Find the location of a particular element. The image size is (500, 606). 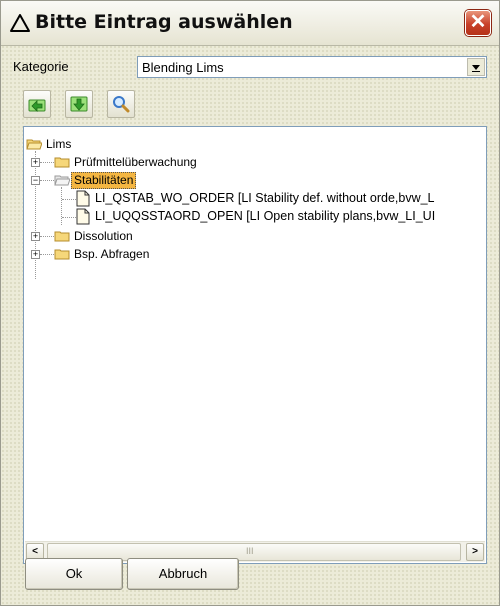

expand-all-button is located at coordinates (79, 104).